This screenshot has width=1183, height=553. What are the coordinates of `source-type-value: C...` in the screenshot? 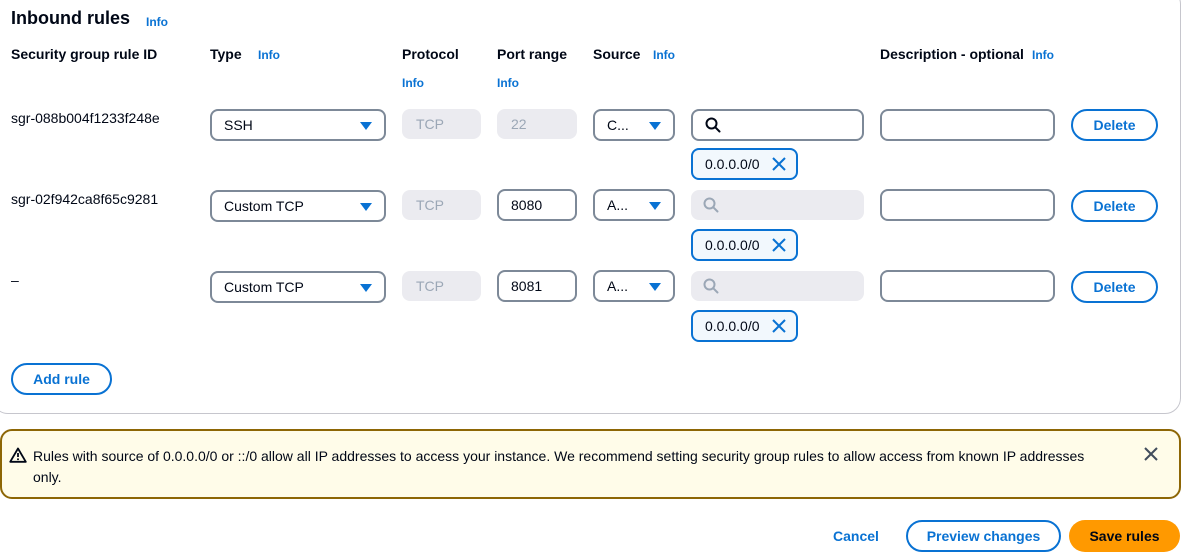 It's located at (618, 125).